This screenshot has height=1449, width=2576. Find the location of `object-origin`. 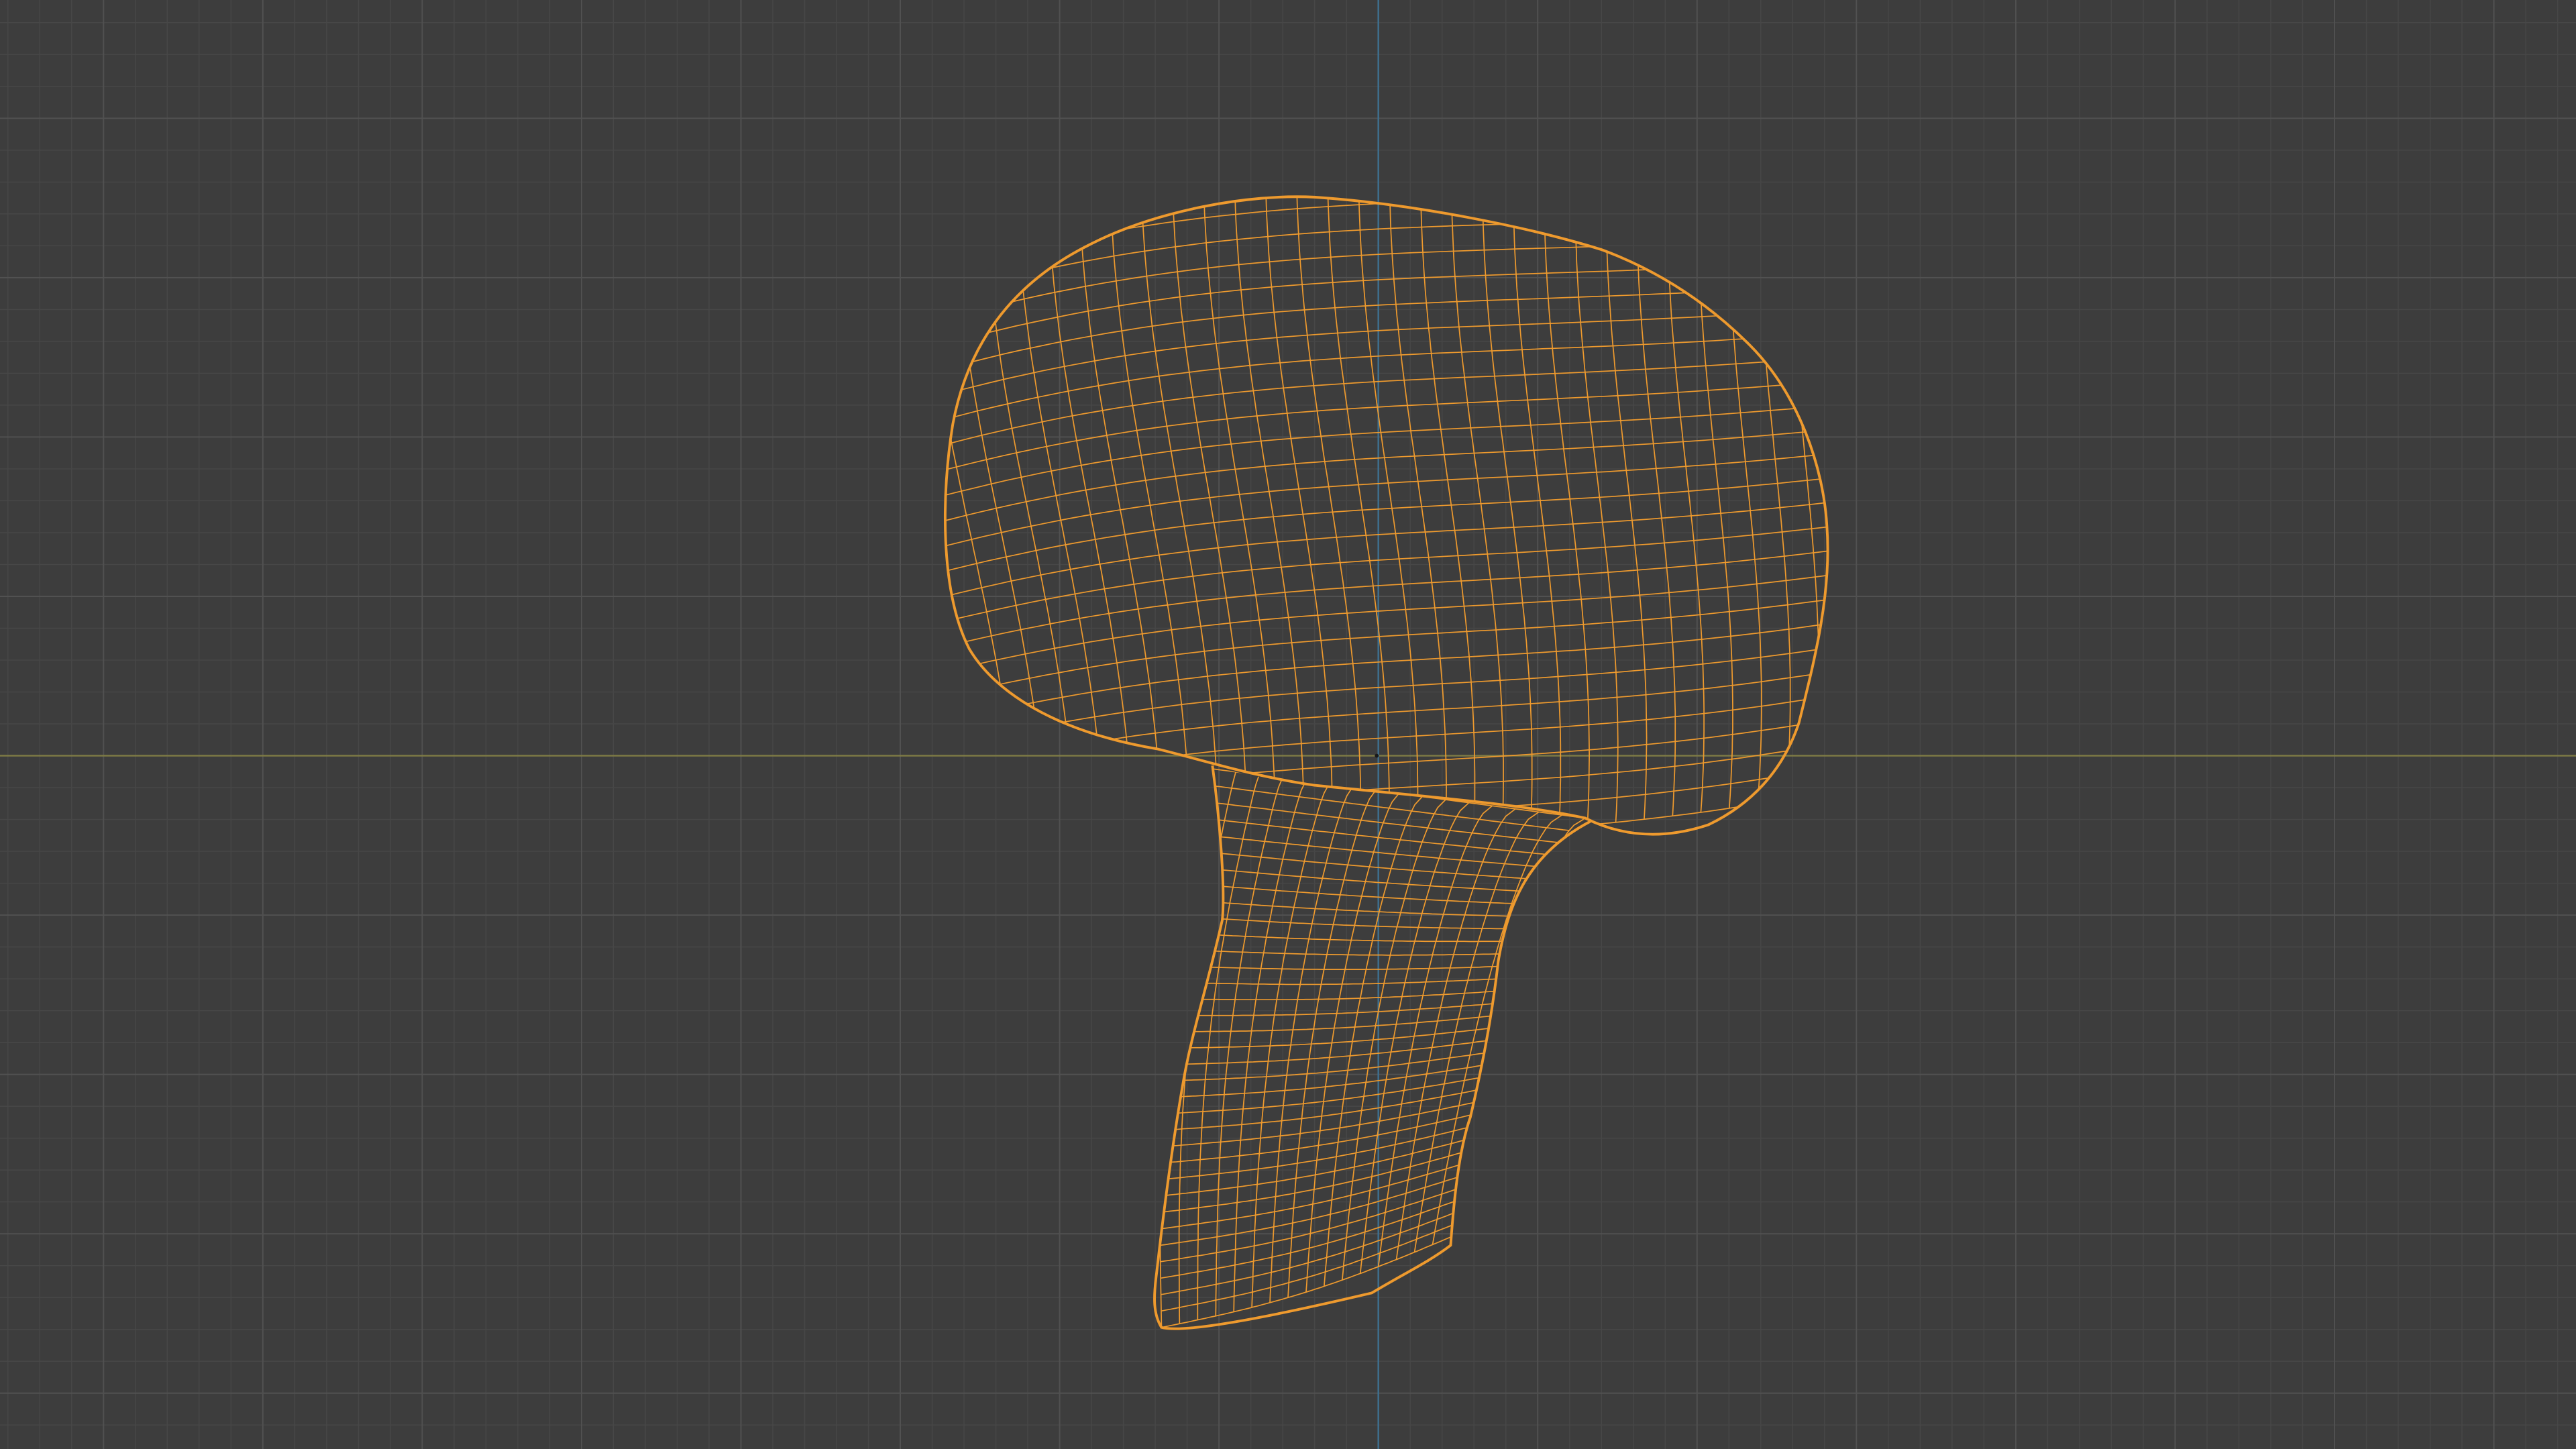

object-origin is located at coordinates (1377, 755).